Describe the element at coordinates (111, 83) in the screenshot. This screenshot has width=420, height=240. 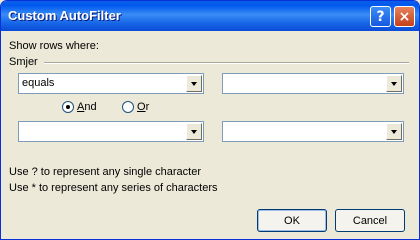
I see `condition1-operator-dropdown: equals` at that location.